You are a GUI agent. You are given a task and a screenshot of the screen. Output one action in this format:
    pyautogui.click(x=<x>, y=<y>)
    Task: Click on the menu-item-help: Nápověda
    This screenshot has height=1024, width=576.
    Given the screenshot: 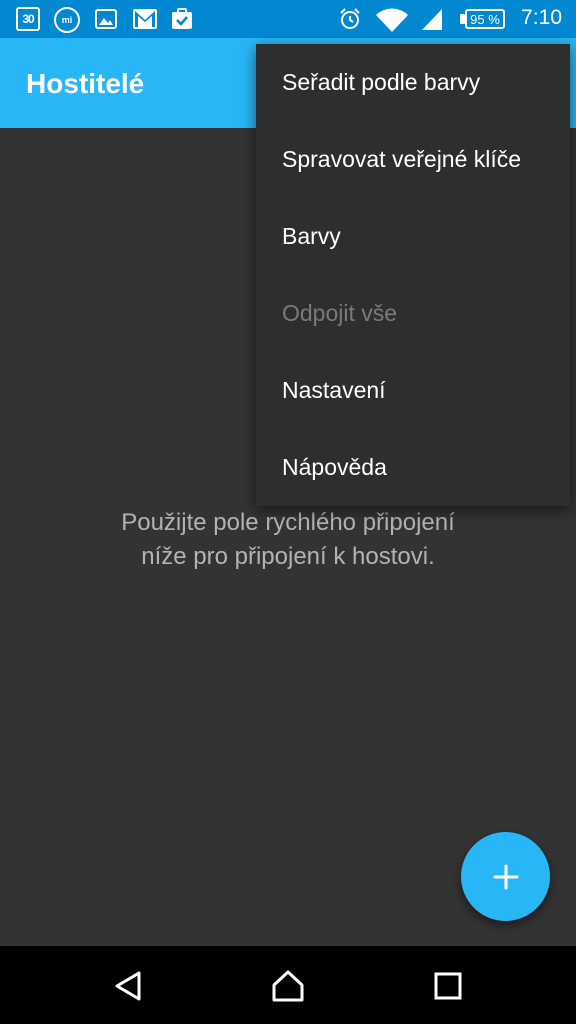 What is the action you would take?
    pyautogui.click(x=413, y=467)
    